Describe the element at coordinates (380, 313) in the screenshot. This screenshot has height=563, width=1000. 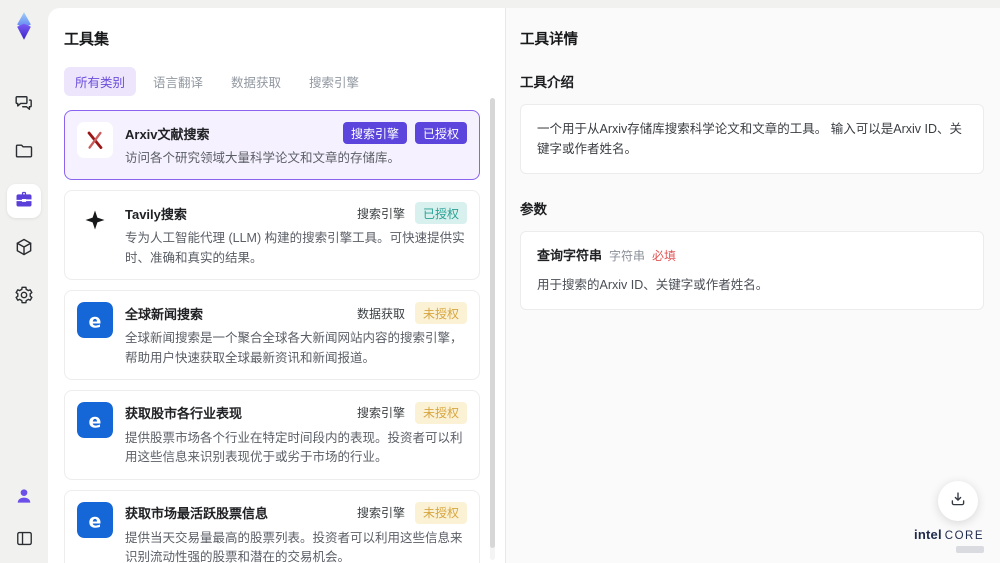
I see `category-badge: 数据获取` at that location.